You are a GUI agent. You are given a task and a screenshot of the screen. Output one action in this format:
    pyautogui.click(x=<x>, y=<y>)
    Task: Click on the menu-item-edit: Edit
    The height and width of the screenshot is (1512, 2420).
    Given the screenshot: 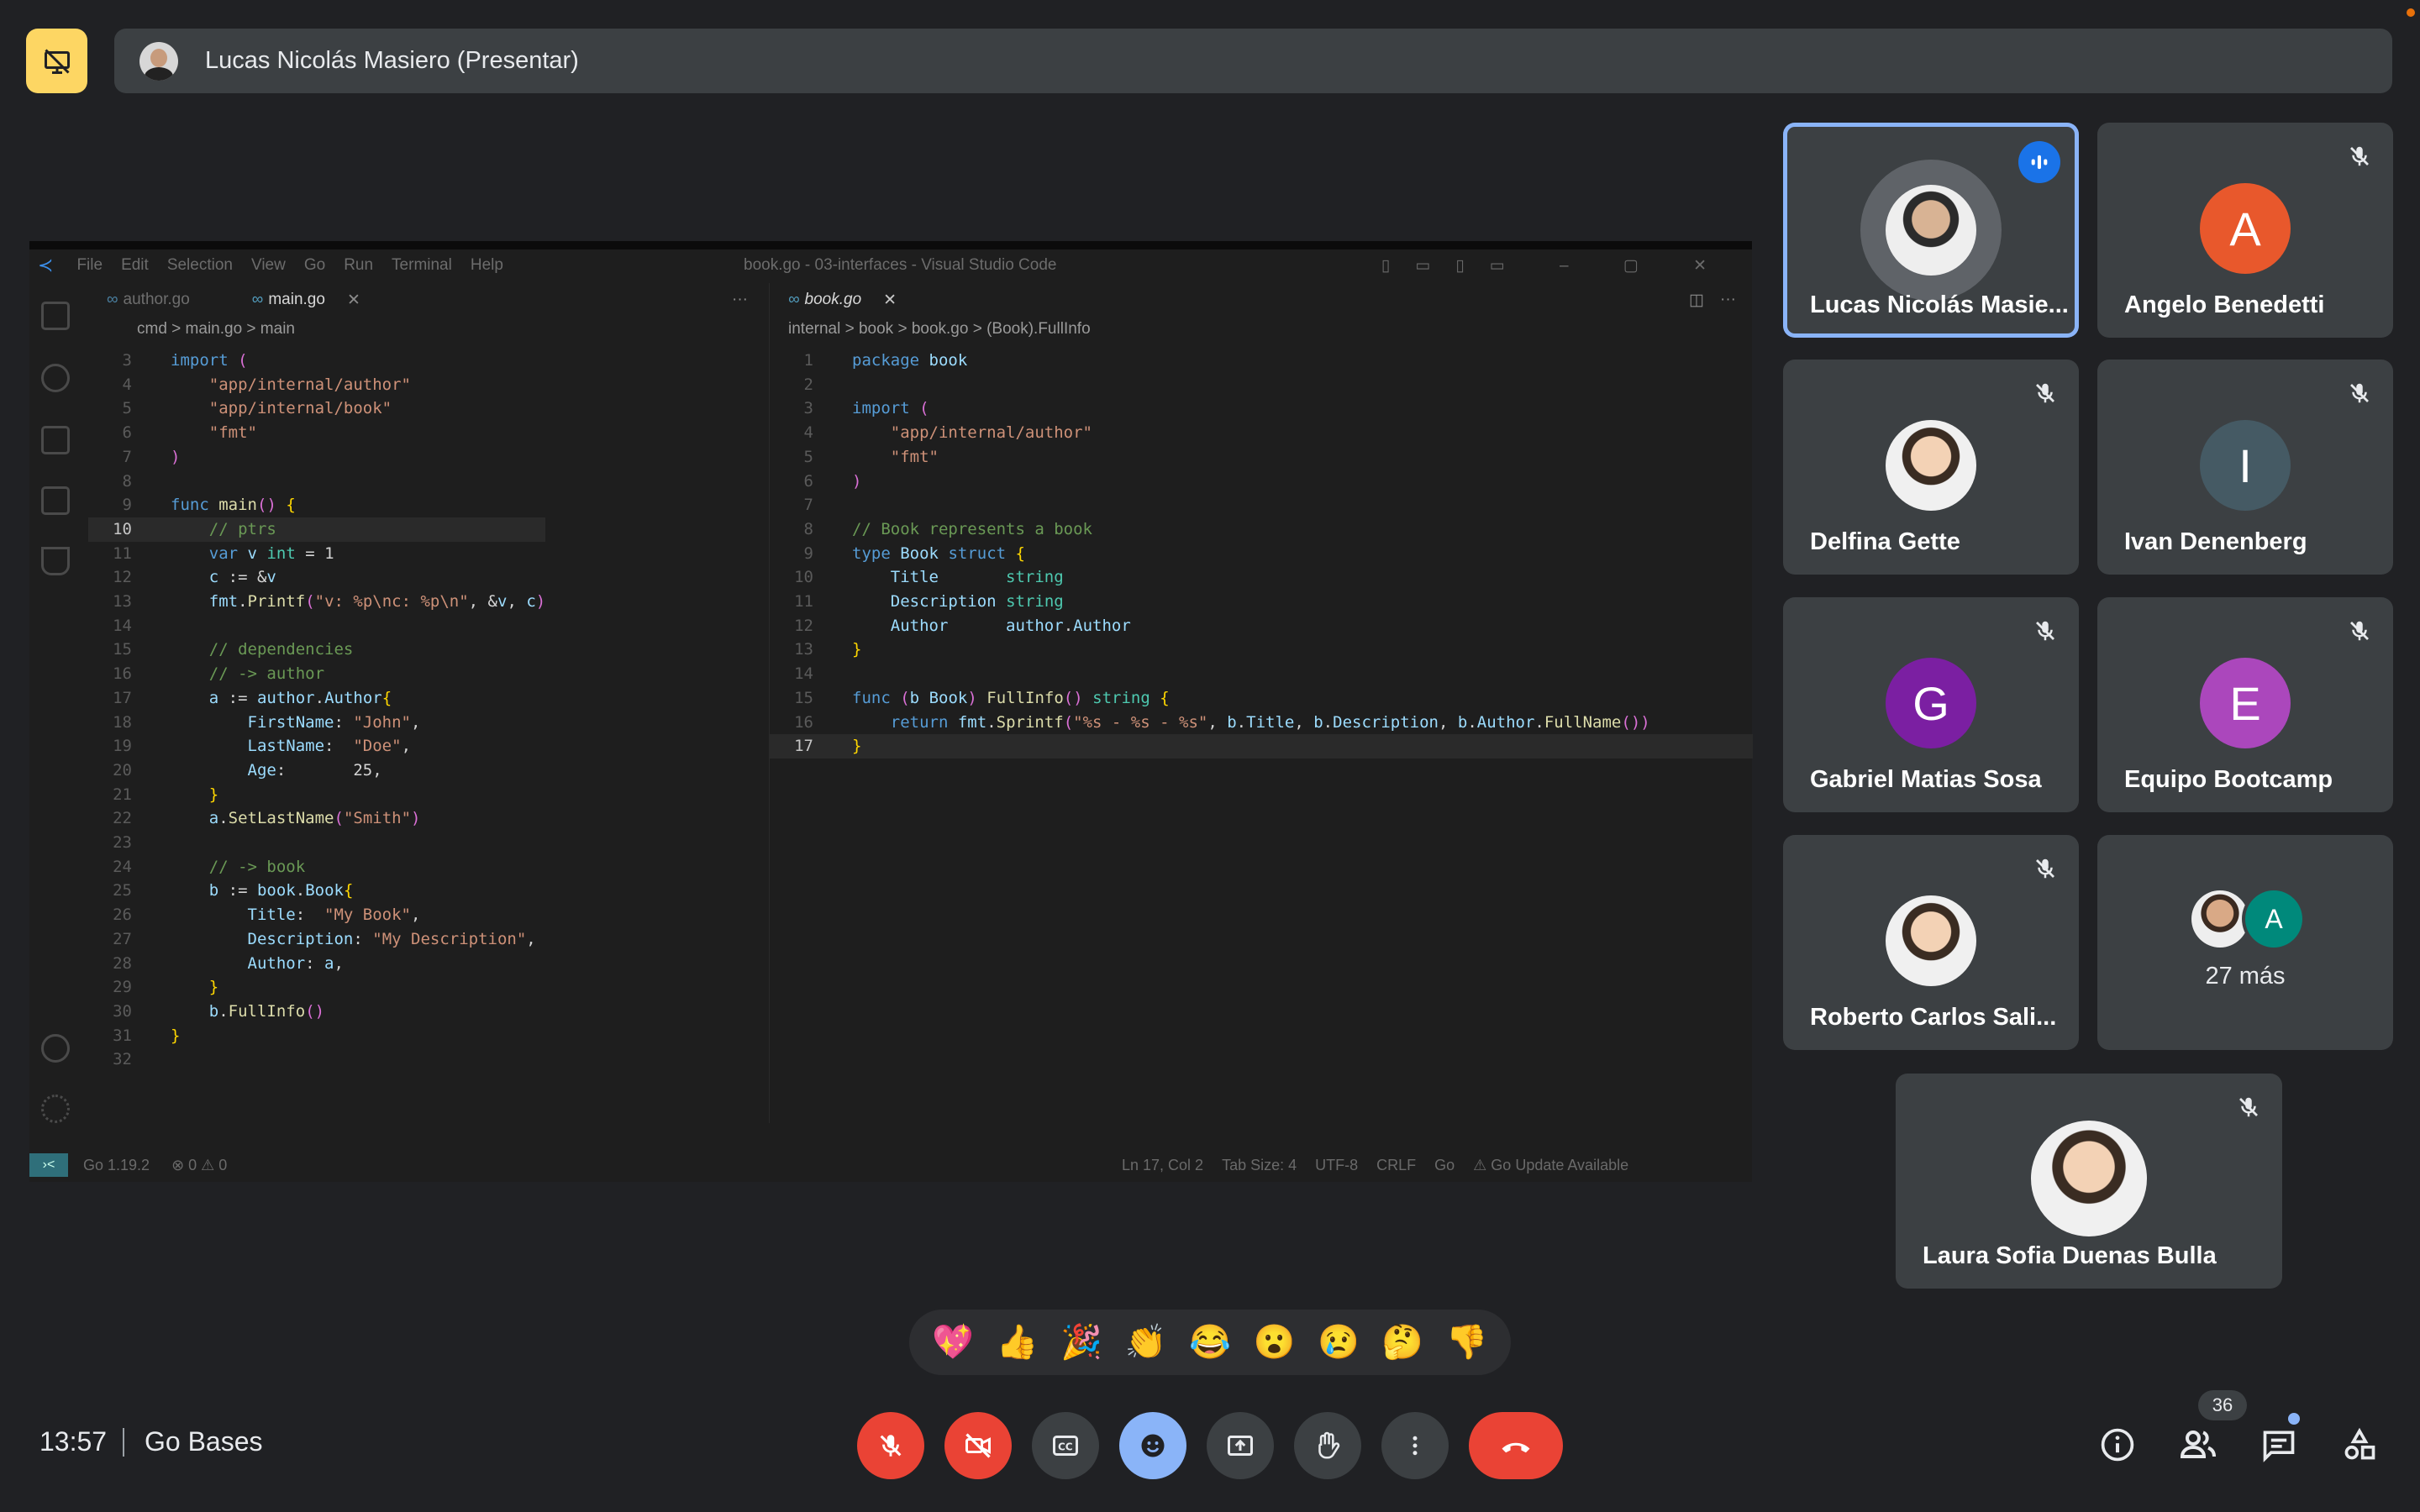 What is the action you would take?
    pyautogui.click(x=135, y=265)
    